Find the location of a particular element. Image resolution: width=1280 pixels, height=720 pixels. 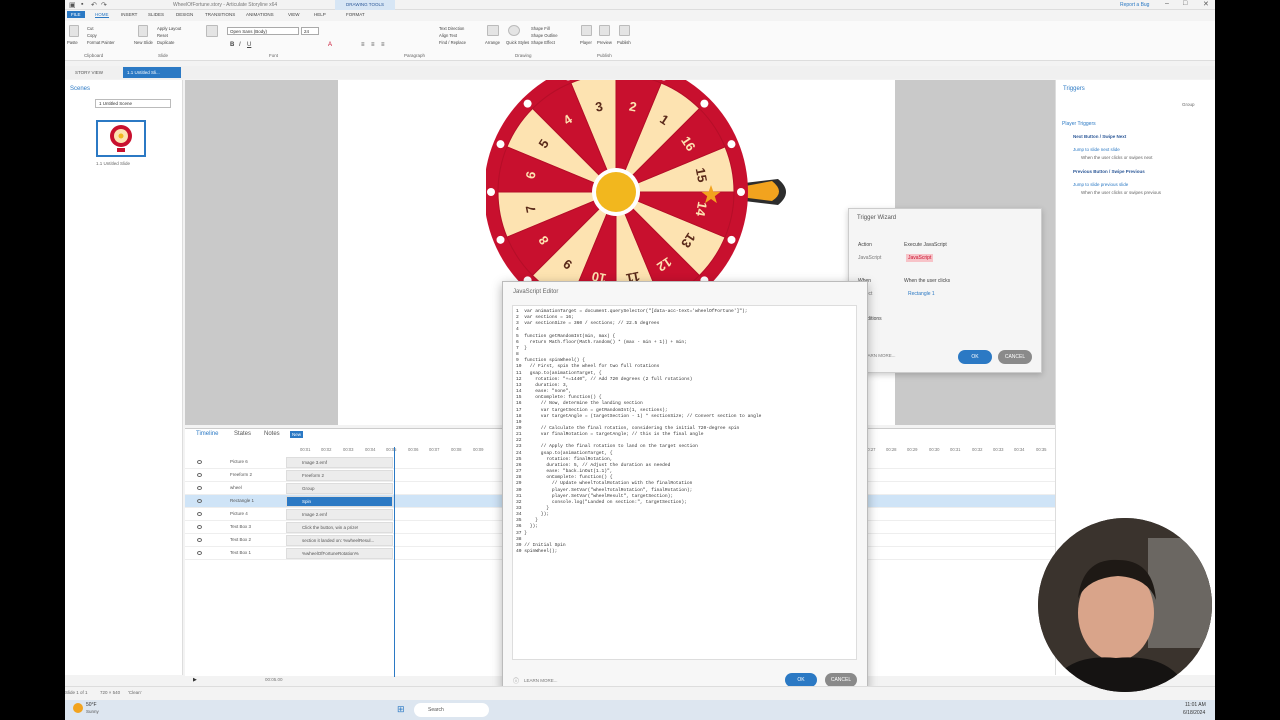

quick-styles-icon is located at coordinates (514, 30).